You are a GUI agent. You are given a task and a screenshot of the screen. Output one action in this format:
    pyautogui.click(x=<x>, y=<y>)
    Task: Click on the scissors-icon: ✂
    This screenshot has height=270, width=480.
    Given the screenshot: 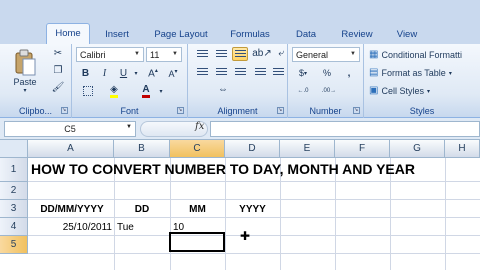 What is the action you would take?
    pyautogui.click(x=58, y=53)
    